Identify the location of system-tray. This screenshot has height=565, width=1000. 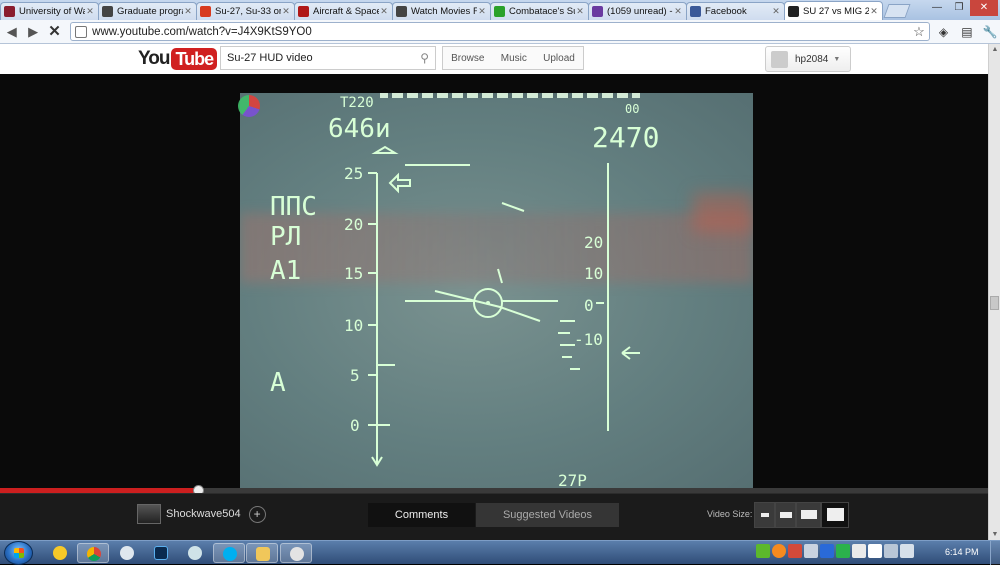
(836, 551).